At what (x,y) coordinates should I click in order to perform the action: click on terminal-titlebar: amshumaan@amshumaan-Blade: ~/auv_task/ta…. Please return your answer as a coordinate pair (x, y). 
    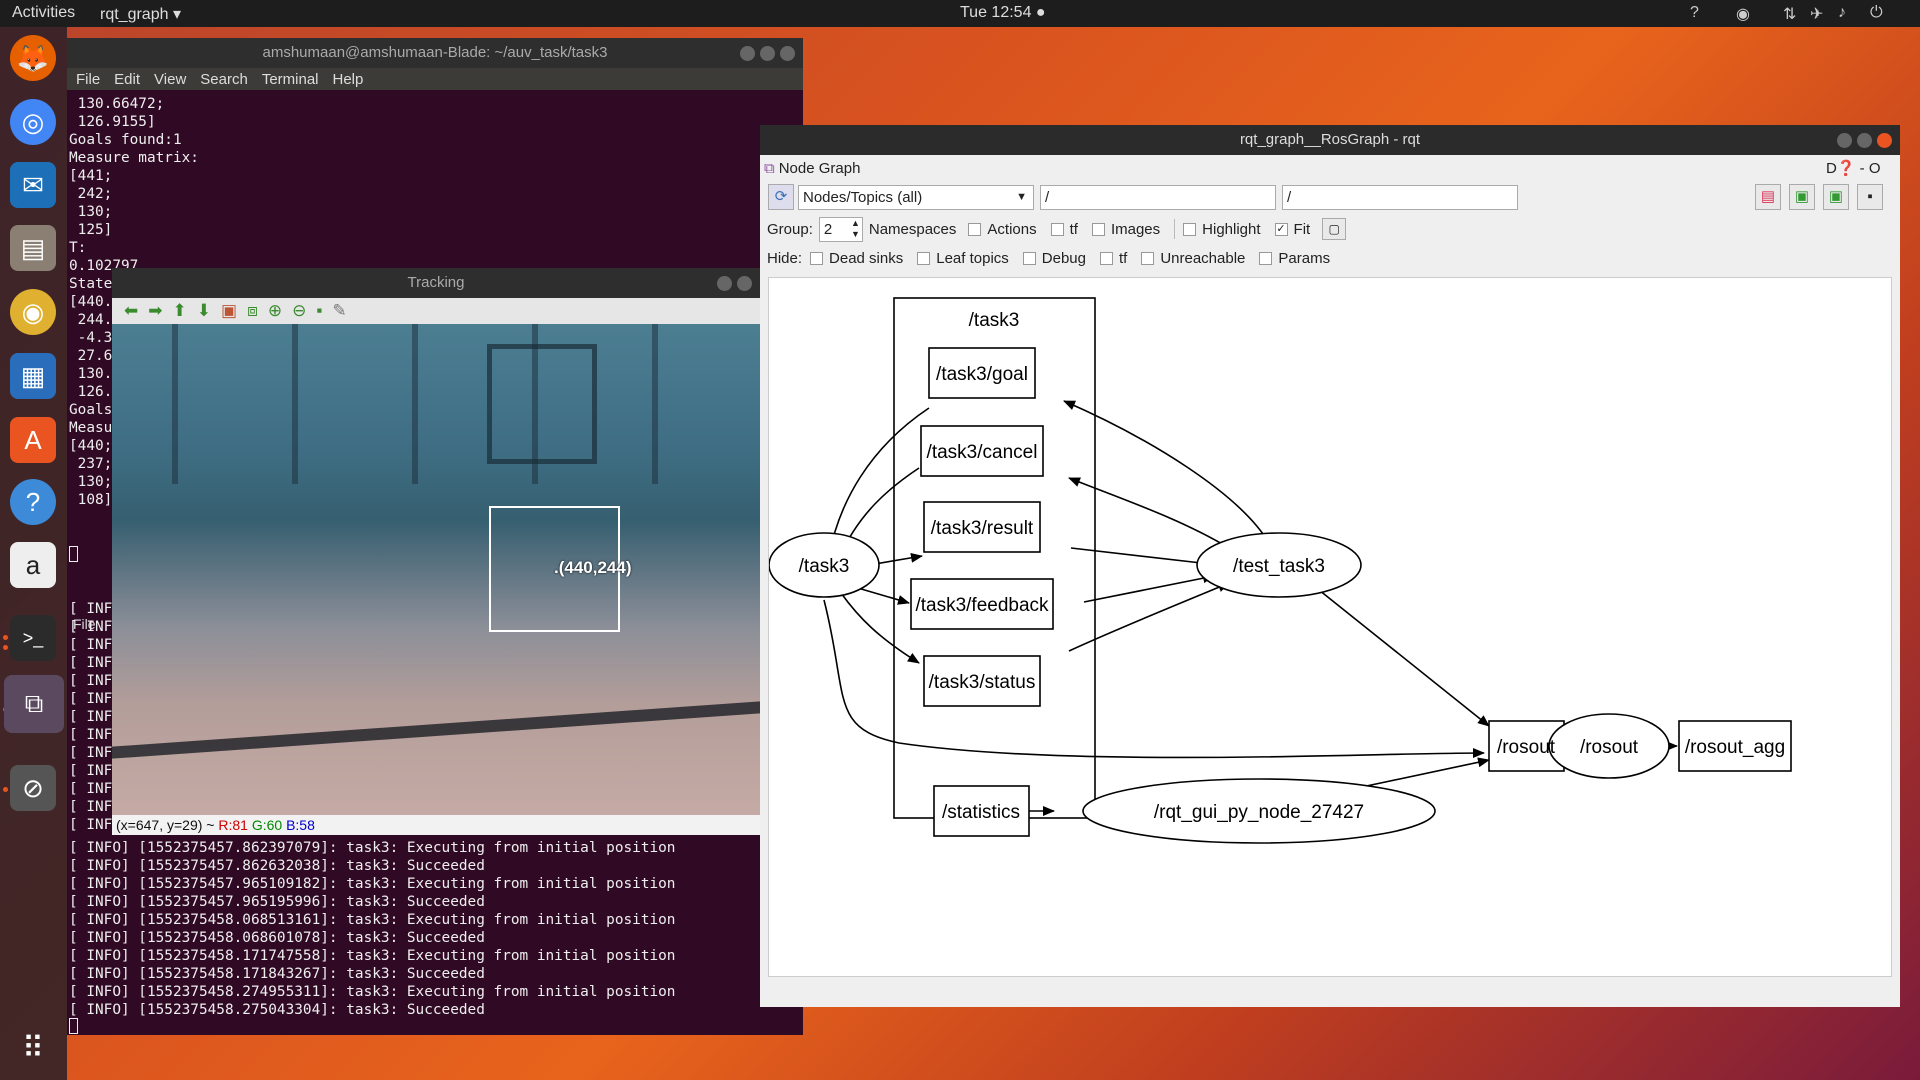
    Looking at the image, I should click on (435, 53).